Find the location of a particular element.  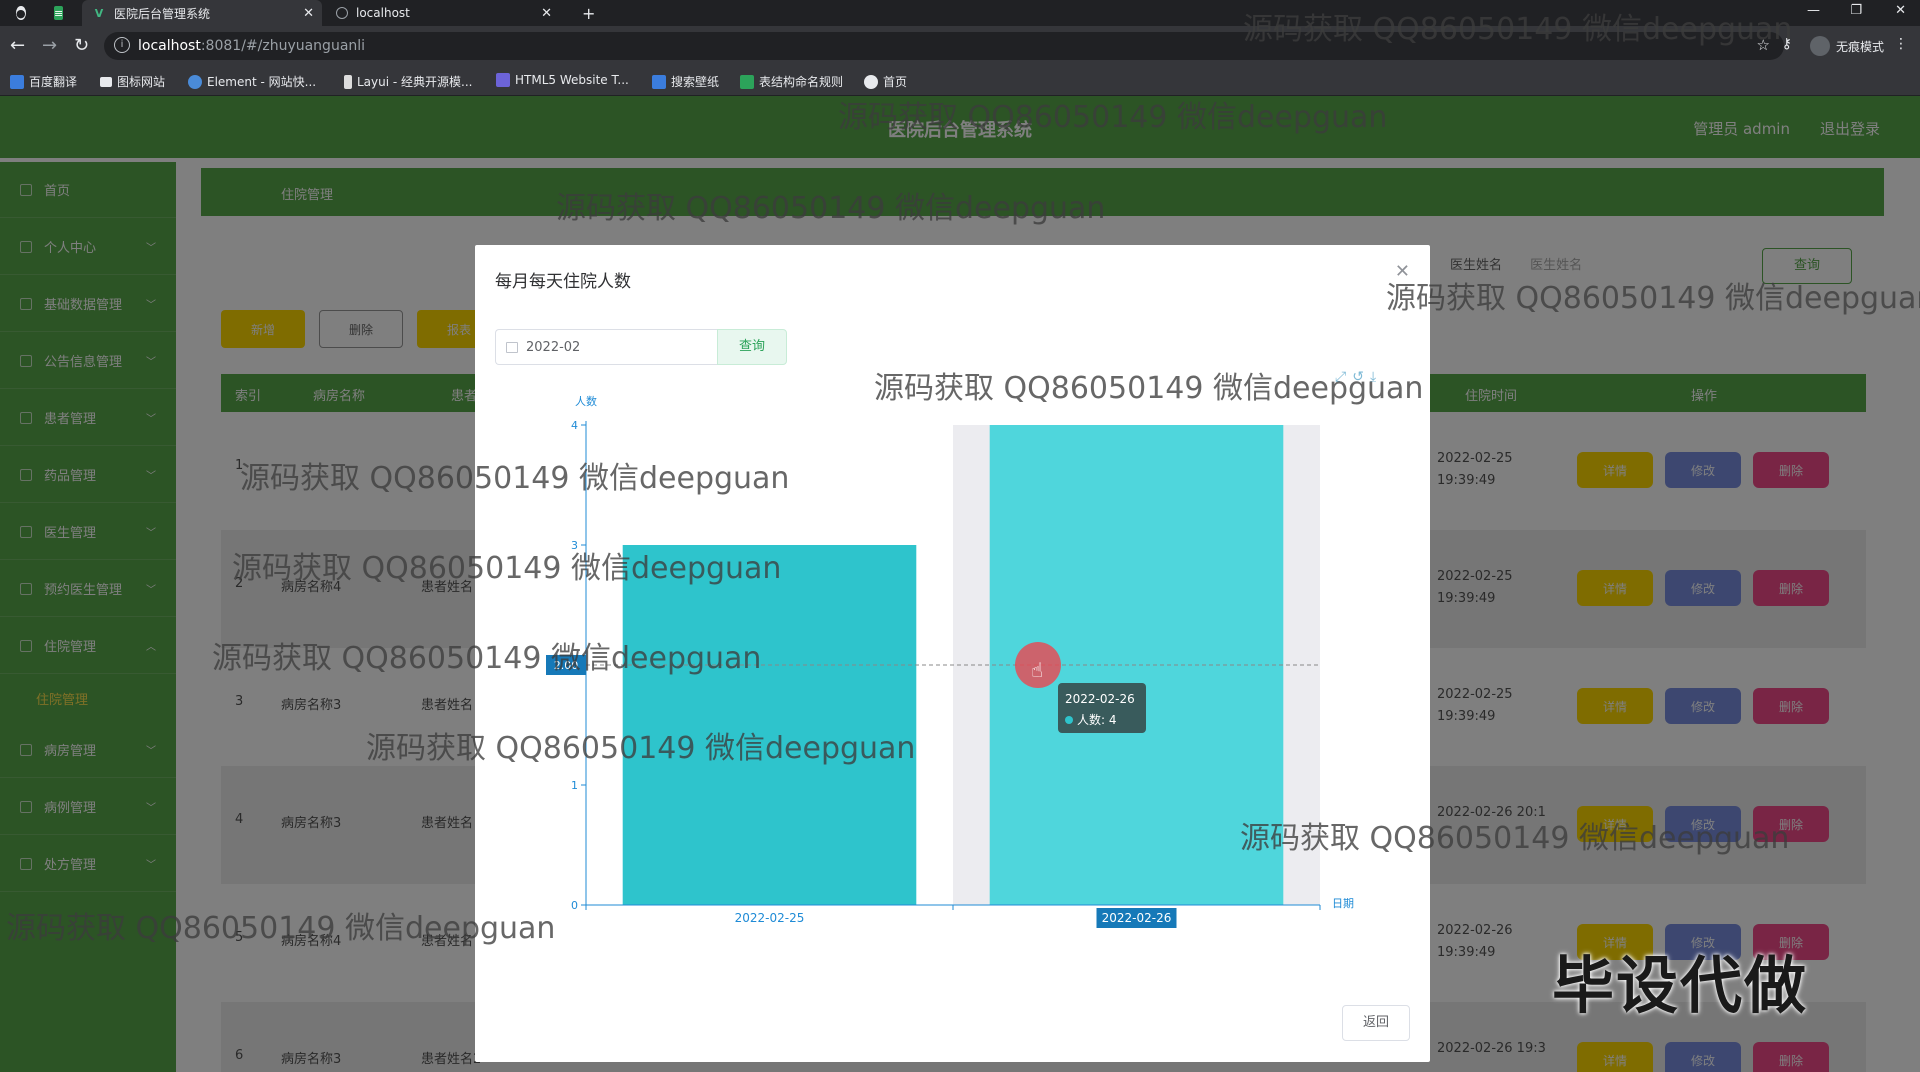

chart-toolbox: ⤢↺⤓ is located at coordinates (1358, 377).